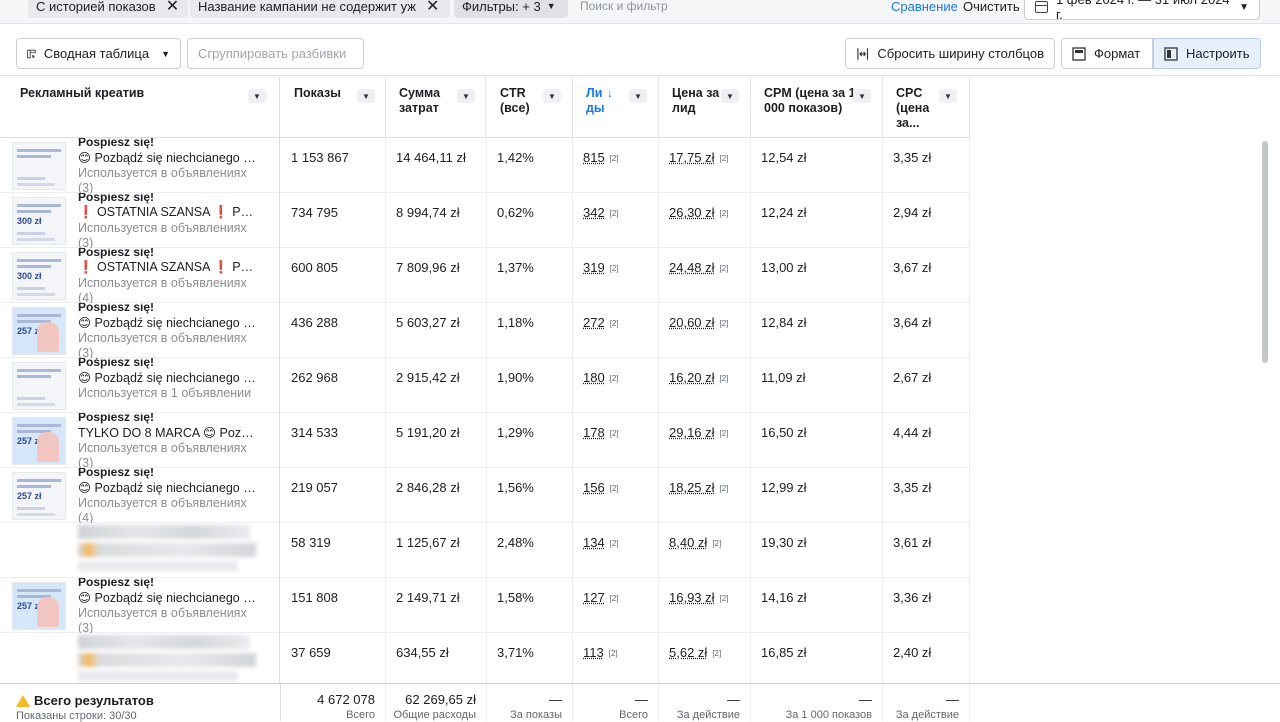  Describe the element at coordinates (616, 440) in the screenshot. I see `cell-leads: 178 [2]` at that location.